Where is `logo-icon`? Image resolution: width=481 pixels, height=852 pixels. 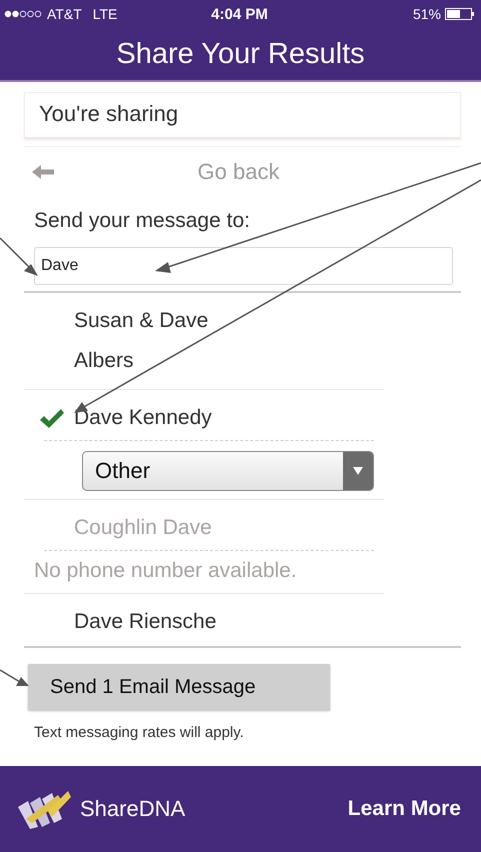
logo-icon is located at coordinates (44, 809).